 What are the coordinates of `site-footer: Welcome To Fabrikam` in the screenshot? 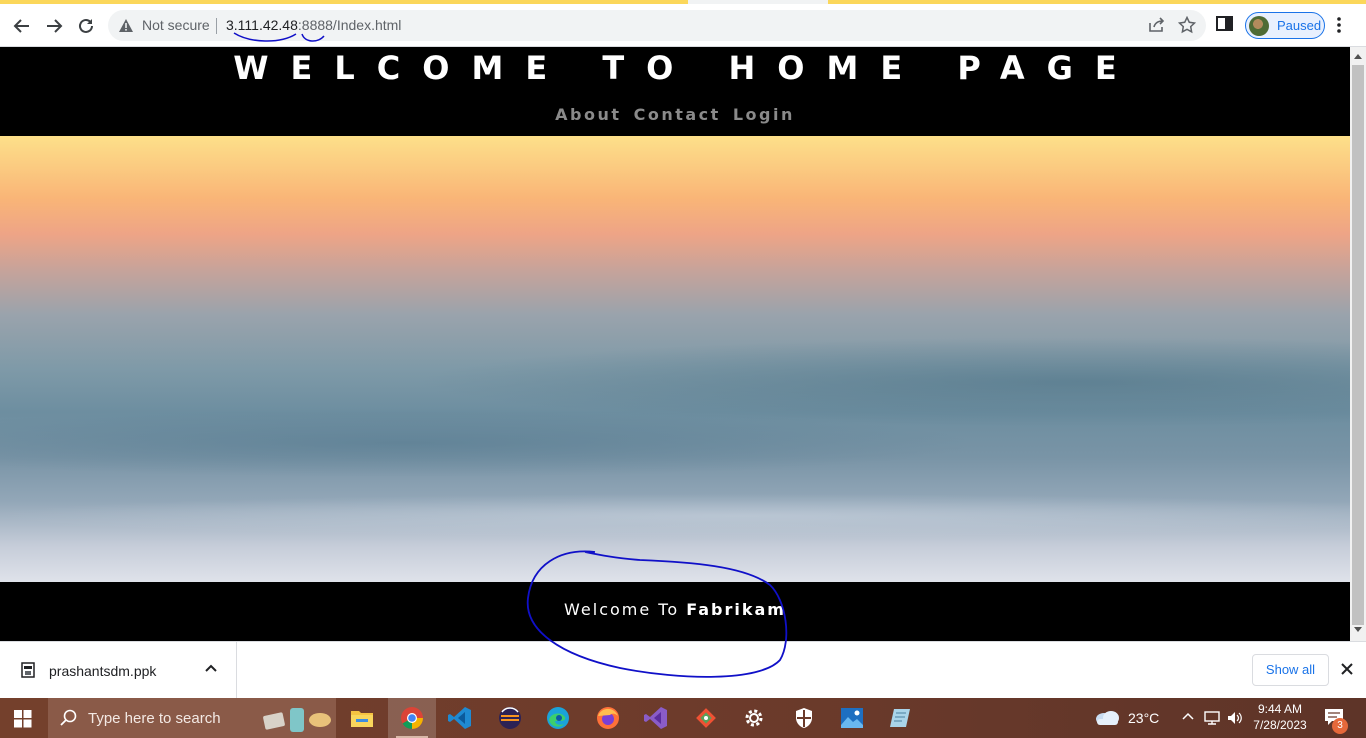 It's located at (675, 611).